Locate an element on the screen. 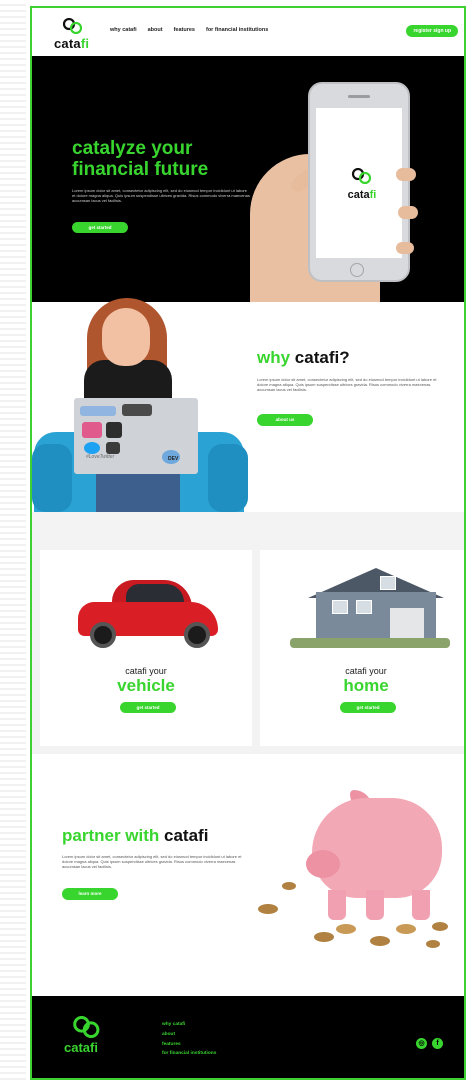 The height and width of the screenshot is (1083, 471). card-title: vehicle is located at coordinates (146, 685).